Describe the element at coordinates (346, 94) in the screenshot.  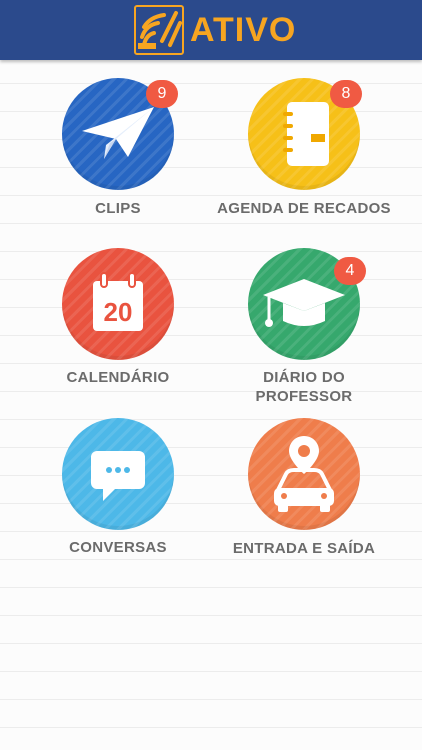
I see `agenda-badge: 8` at that location.